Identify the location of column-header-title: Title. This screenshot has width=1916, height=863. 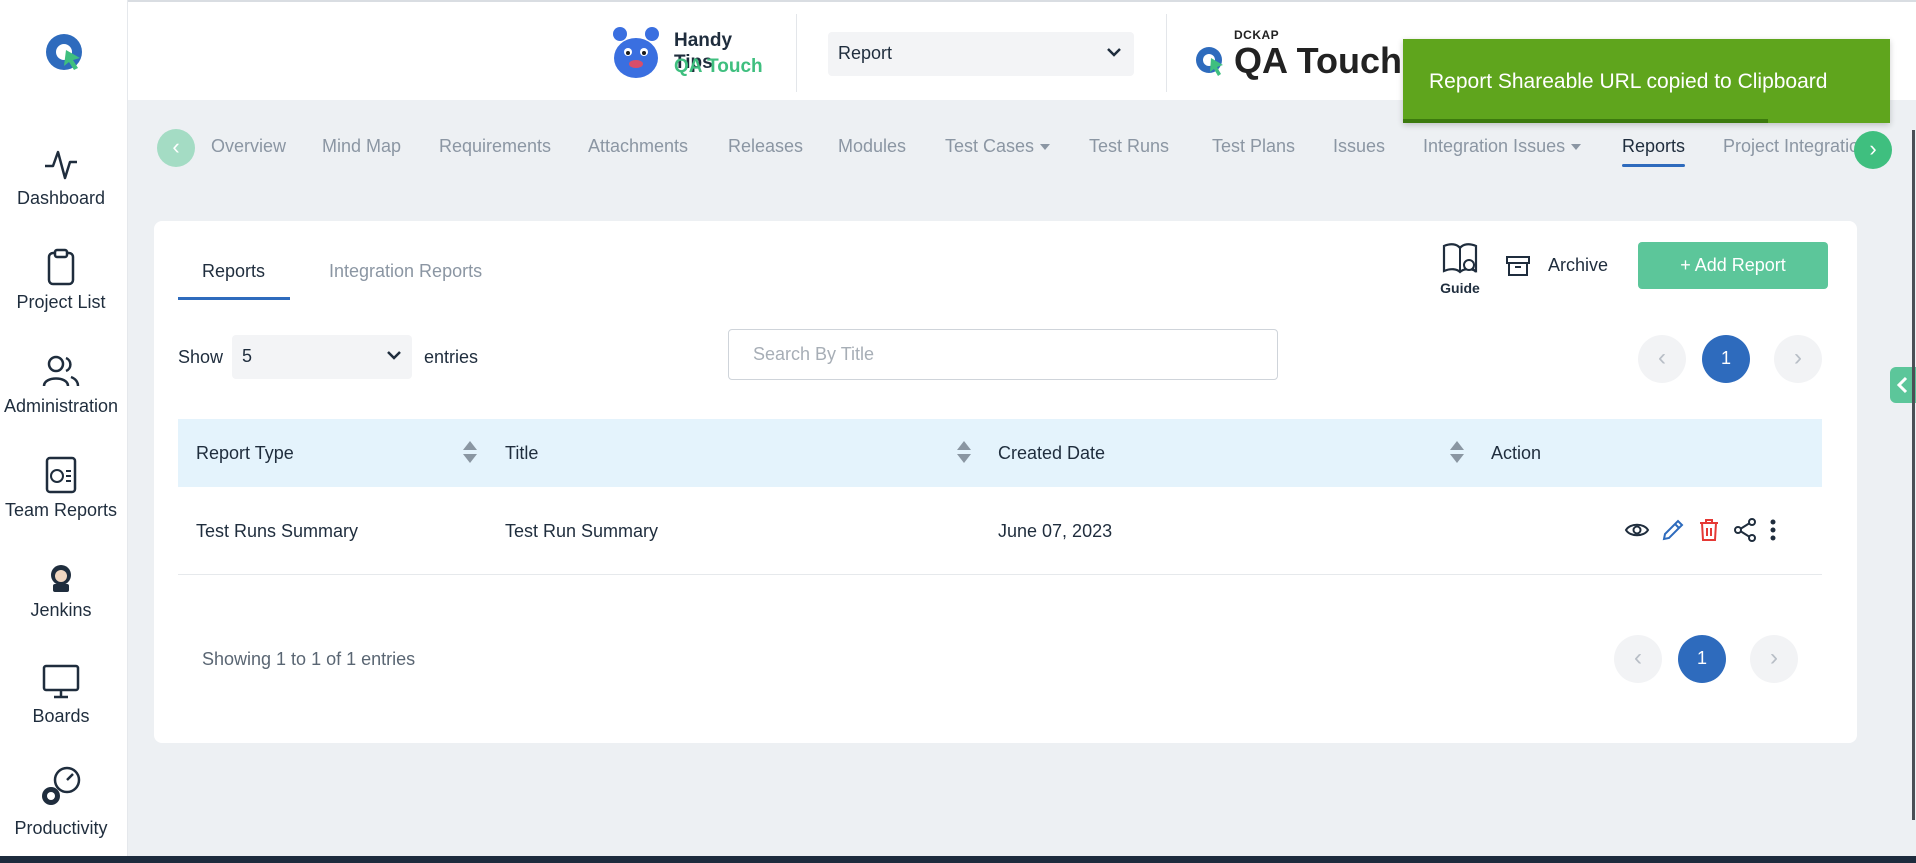
(521, 453).